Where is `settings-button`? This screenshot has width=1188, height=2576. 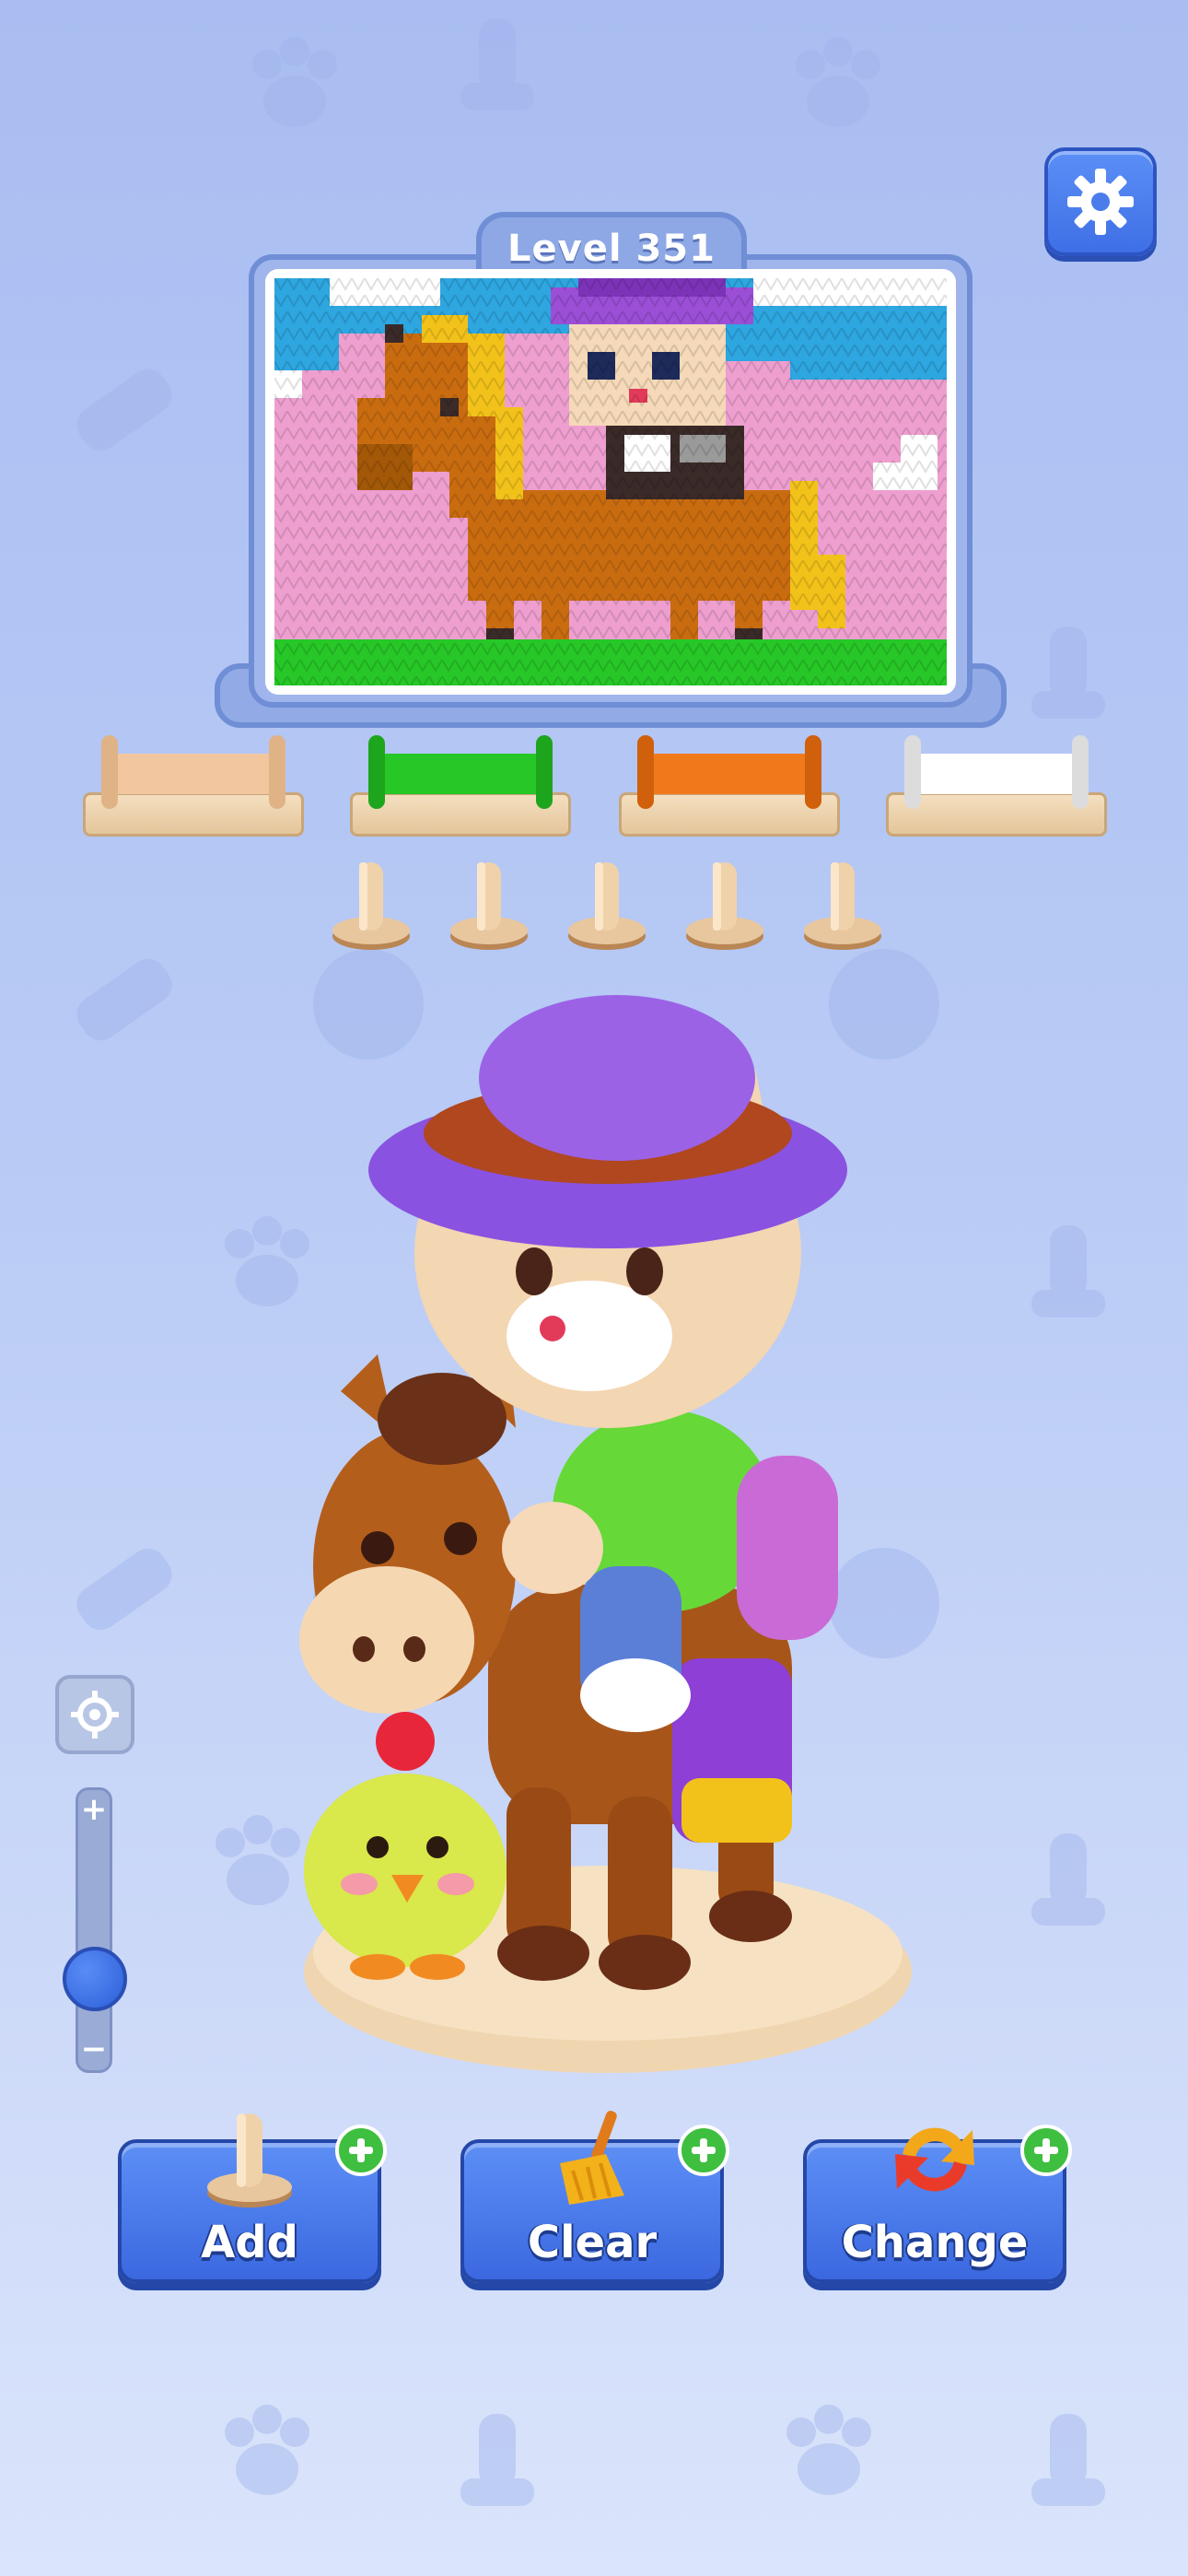
settings-button is located at coordinates (1100, 201).